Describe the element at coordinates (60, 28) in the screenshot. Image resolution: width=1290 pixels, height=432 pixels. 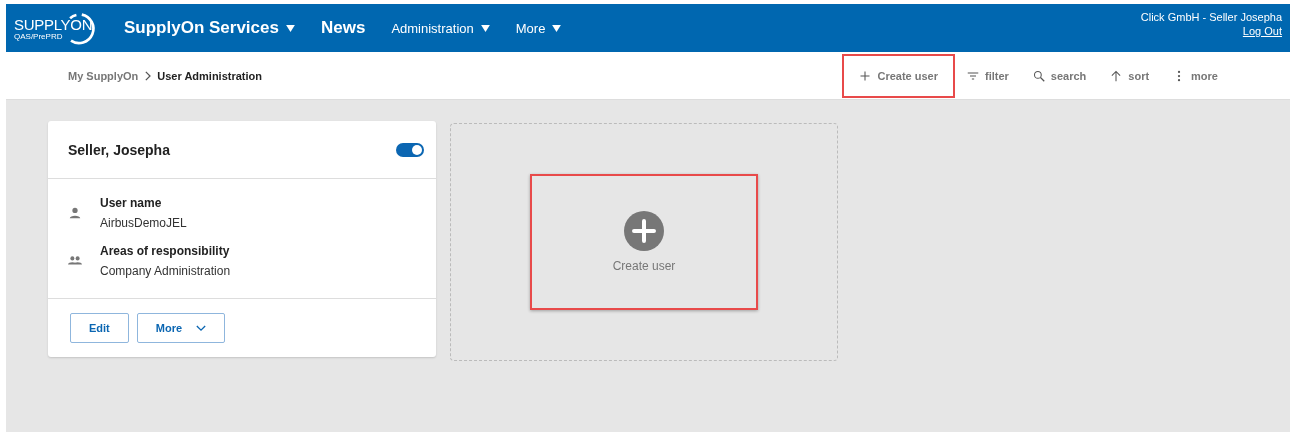
I see `supplyon-logo: SUPPLYON QAS/PrePRD` at that location.